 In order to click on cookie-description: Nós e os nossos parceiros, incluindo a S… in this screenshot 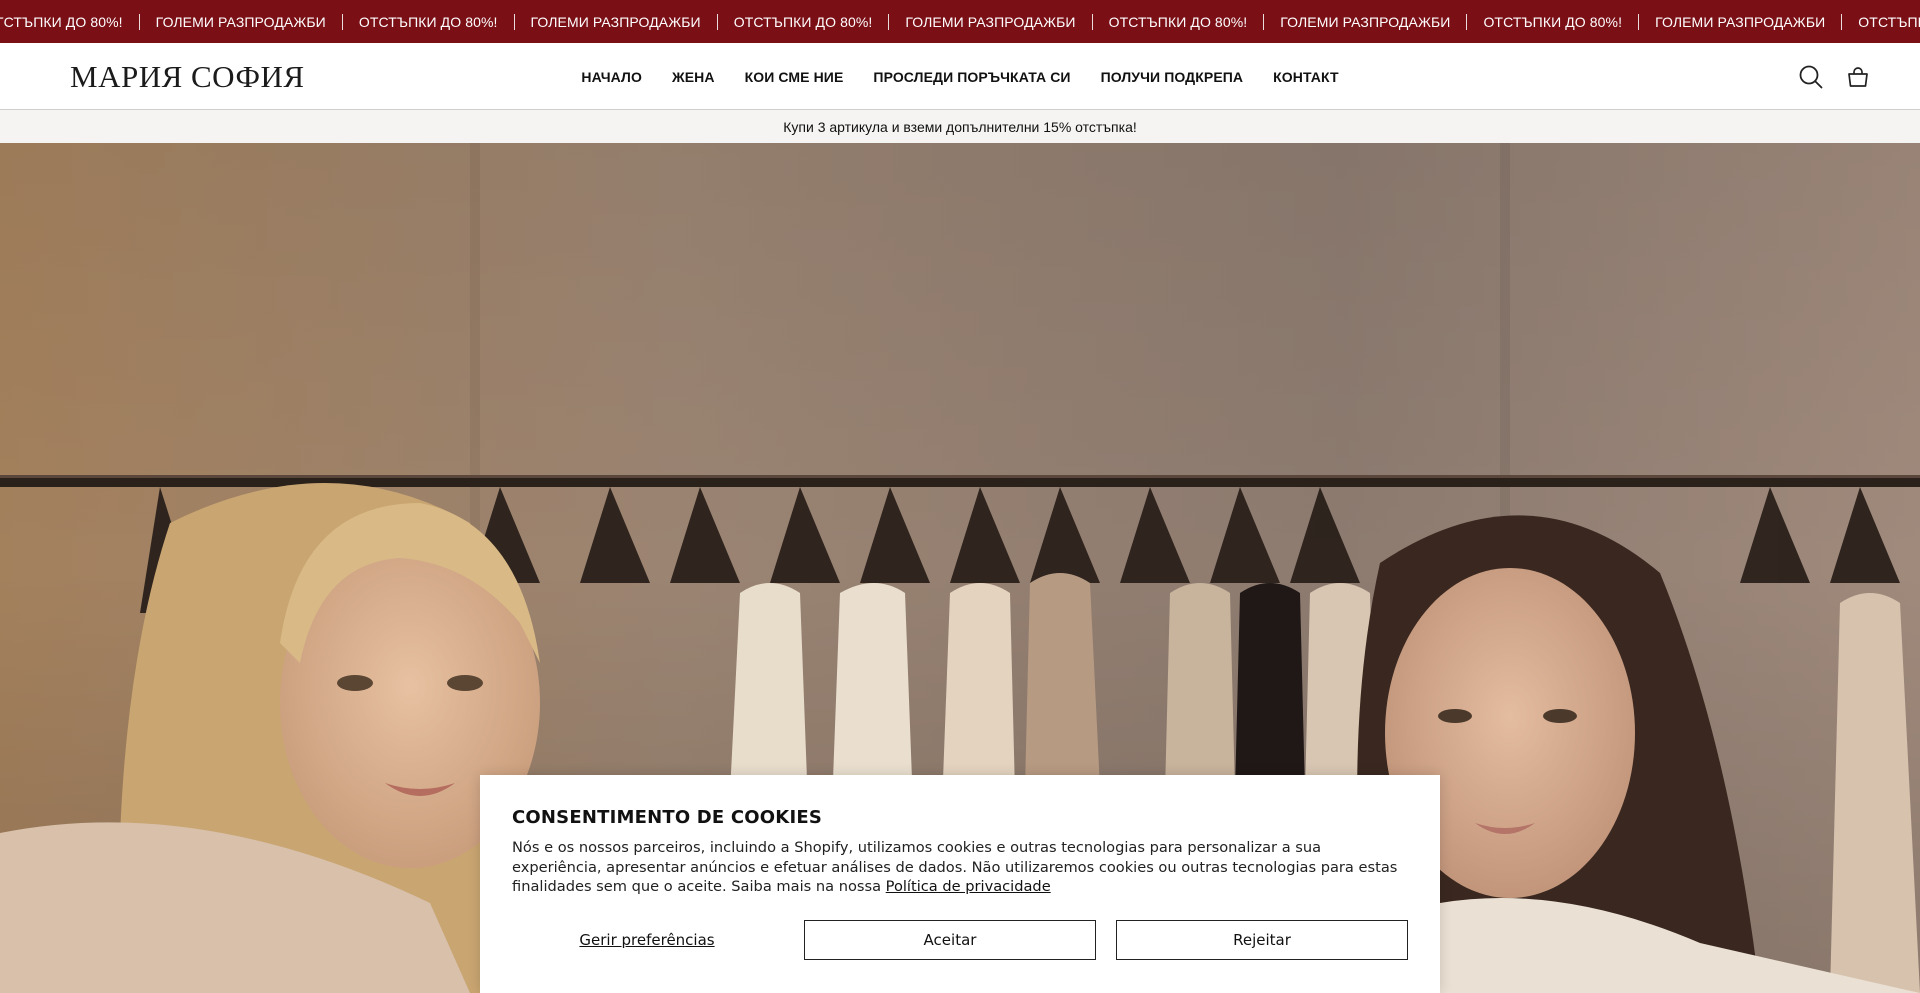, I will do `click(962, 867)`.